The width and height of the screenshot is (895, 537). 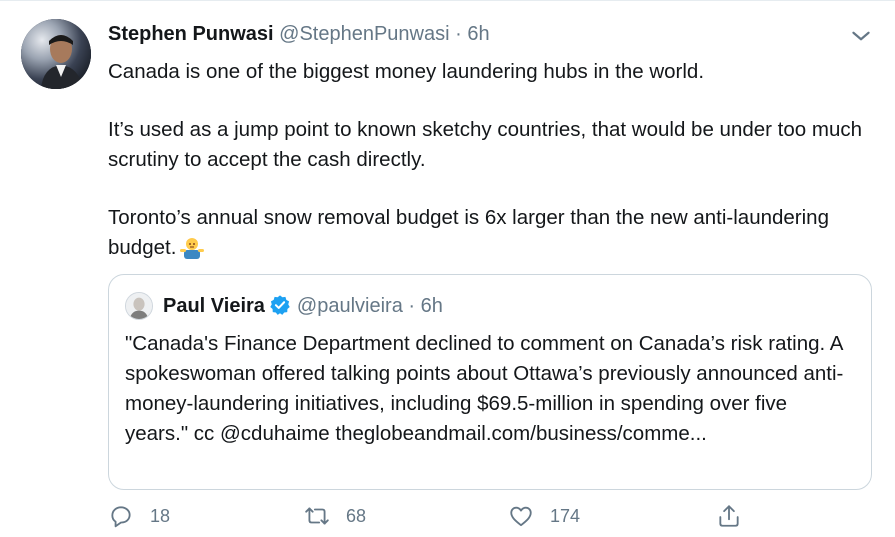 I want to click on quoted-author-avatar, so click(x=139, y=306).